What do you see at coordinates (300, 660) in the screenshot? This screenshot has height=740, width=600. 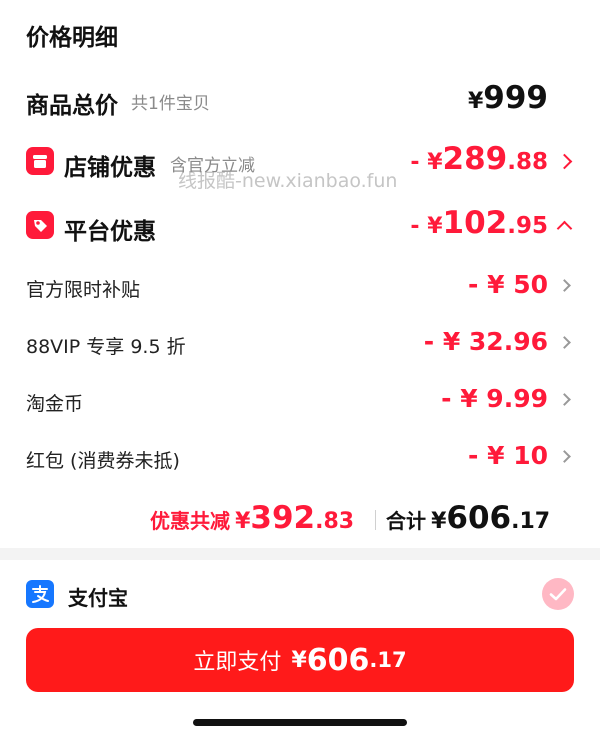 I see `pay-now-button: 立即支付 ¥606.17` at bounding box center [300, 660].